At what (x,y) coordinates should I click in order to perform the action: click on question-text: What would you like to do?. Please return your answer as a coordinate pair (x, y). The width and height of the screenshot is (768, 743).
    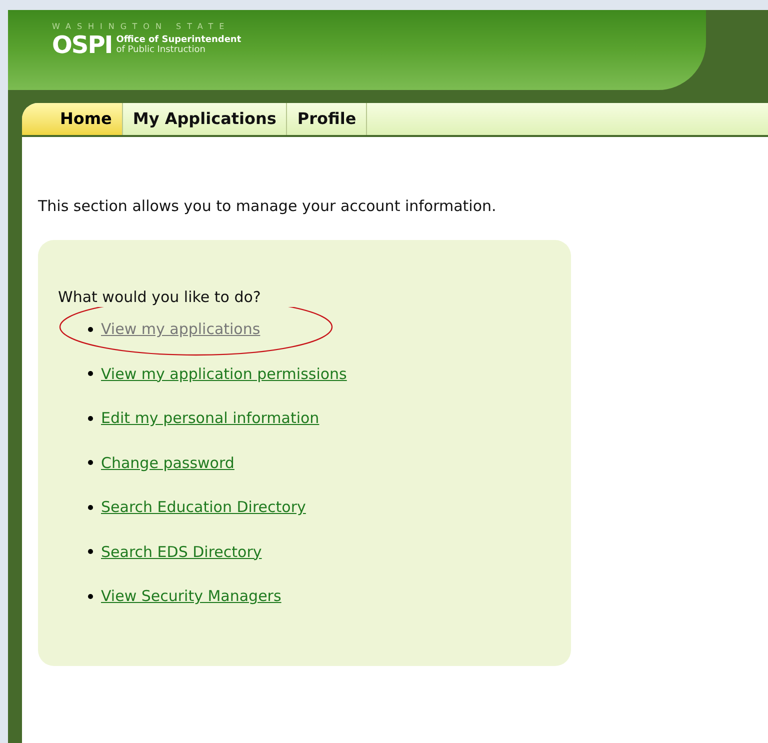
    Looking at the image, I should click on (160, 297).